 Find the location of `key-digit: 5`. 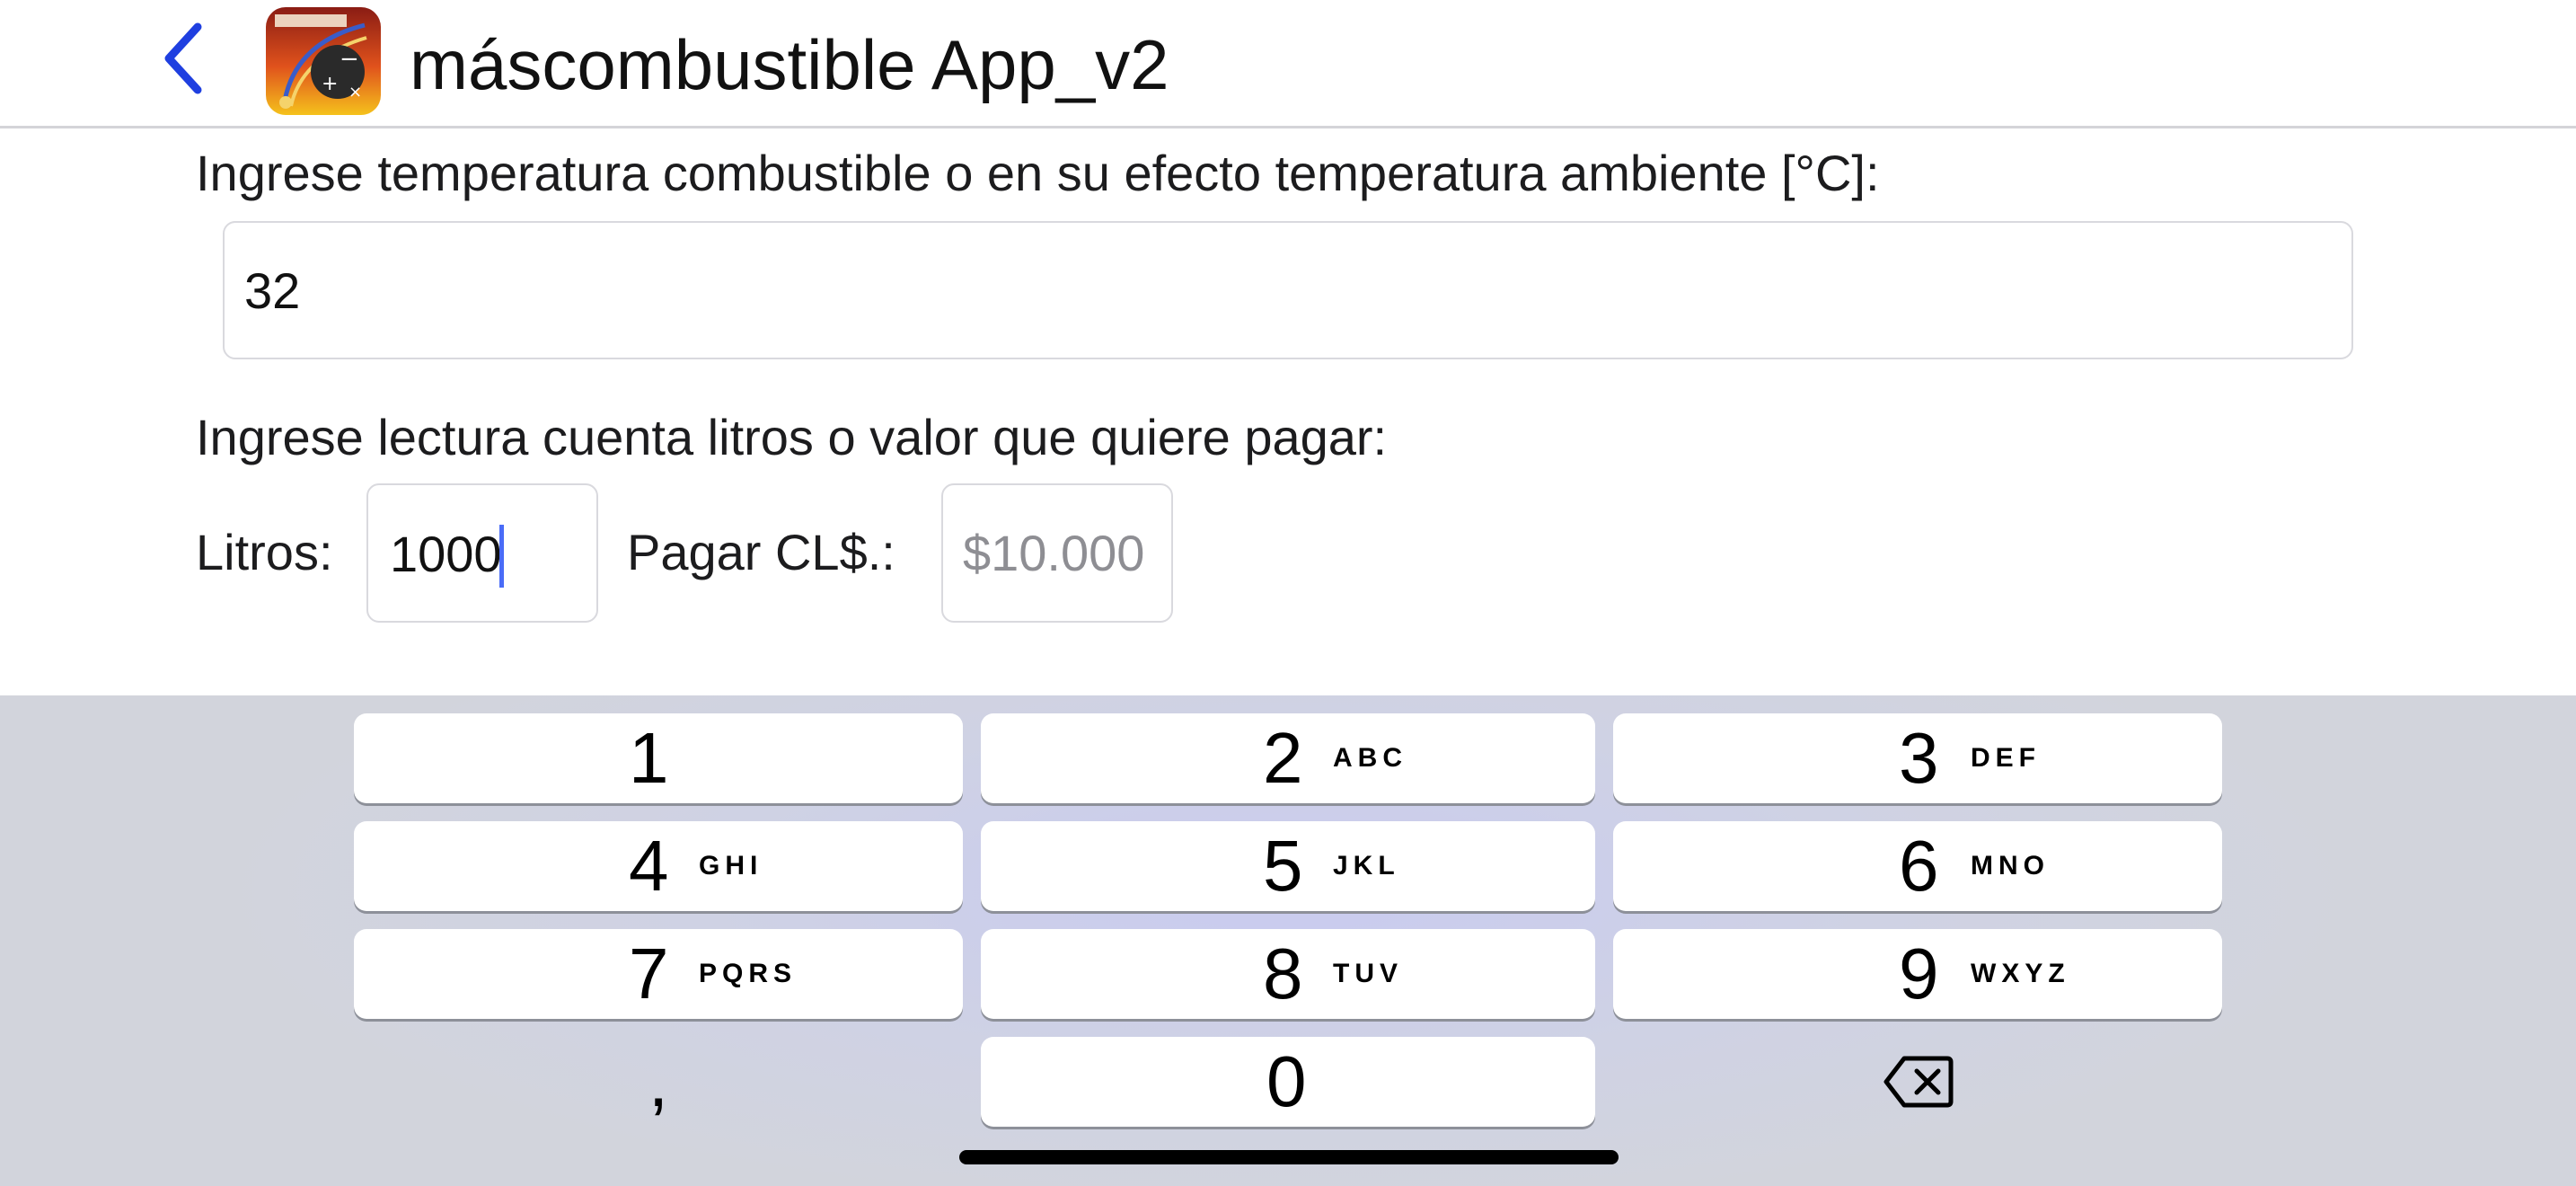

key-digit: 5 is located at coordinates (1283, 866).